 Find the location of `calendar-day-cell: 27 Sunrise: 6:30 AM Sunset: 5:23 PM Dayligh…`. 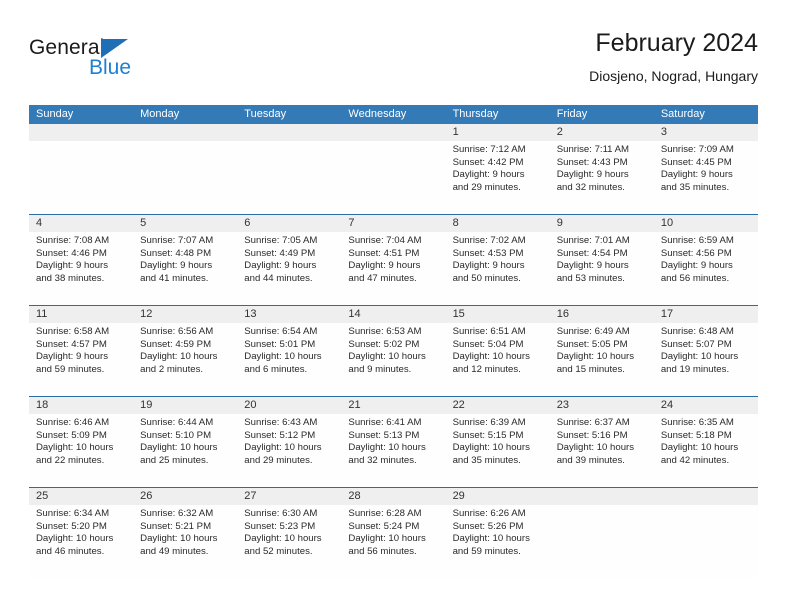

calendar-day-cell: 27 Sunrise: 6:30 AM Sunset: 5:23 PM Dayligh… is located at coordinates (289, 533).